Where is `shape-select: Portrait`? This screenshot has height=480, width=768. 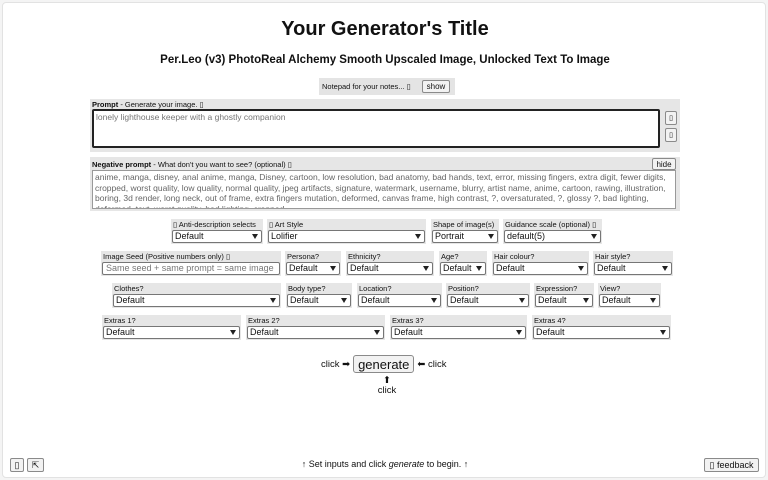
shape-select: Portrait is located at coordinates (465, 236).